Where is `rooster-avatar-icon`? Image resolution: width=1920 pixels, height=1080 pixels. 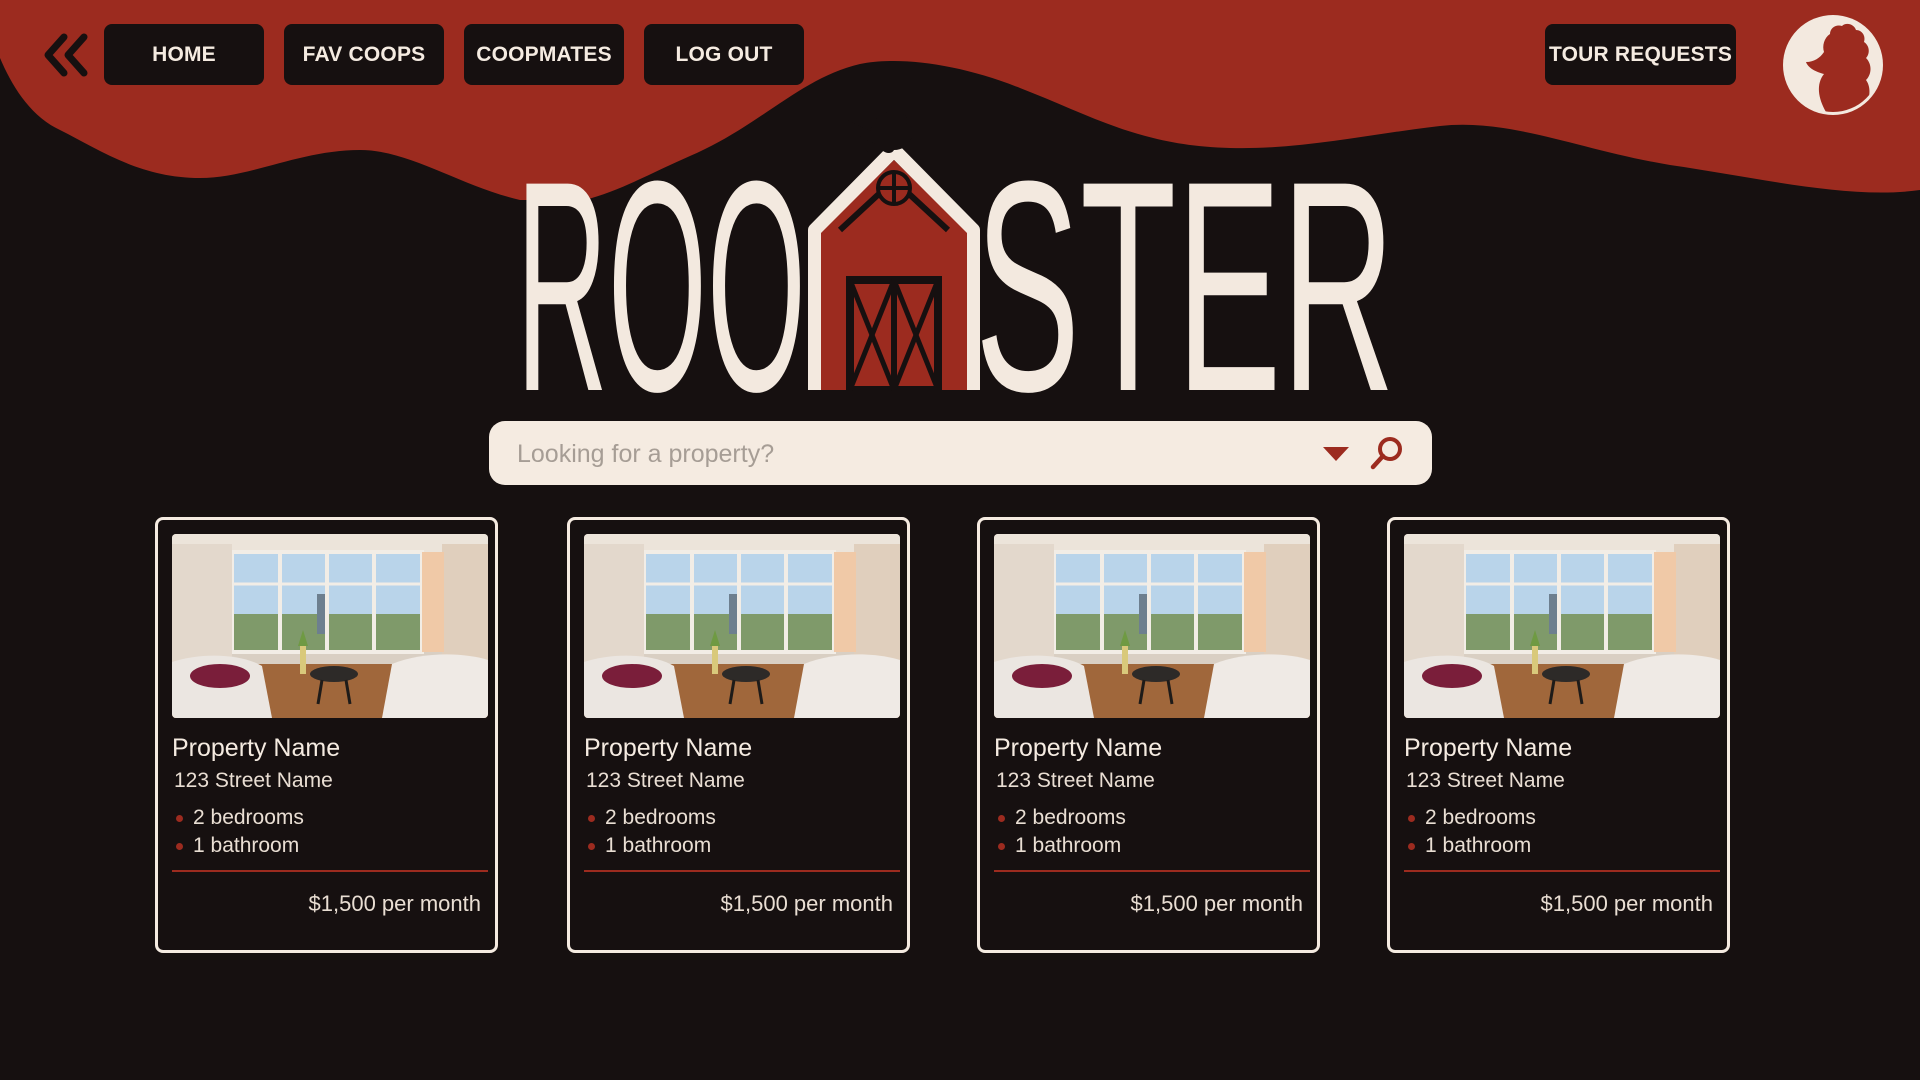 rooster-avatar-icon is located at coordinates (1838, 67).